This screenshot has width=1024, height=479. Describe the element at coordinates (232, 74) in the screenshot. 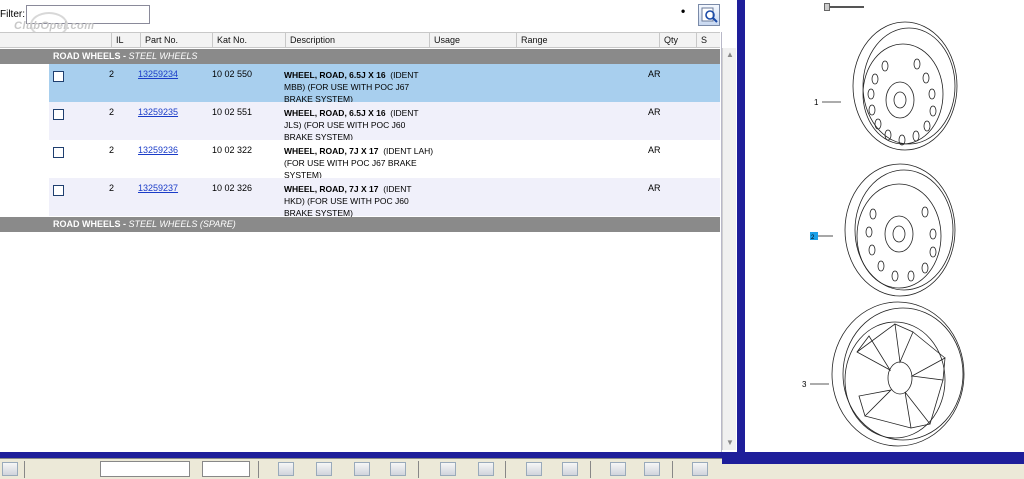

I see `row-kat-no: 10 02 550` at that location.